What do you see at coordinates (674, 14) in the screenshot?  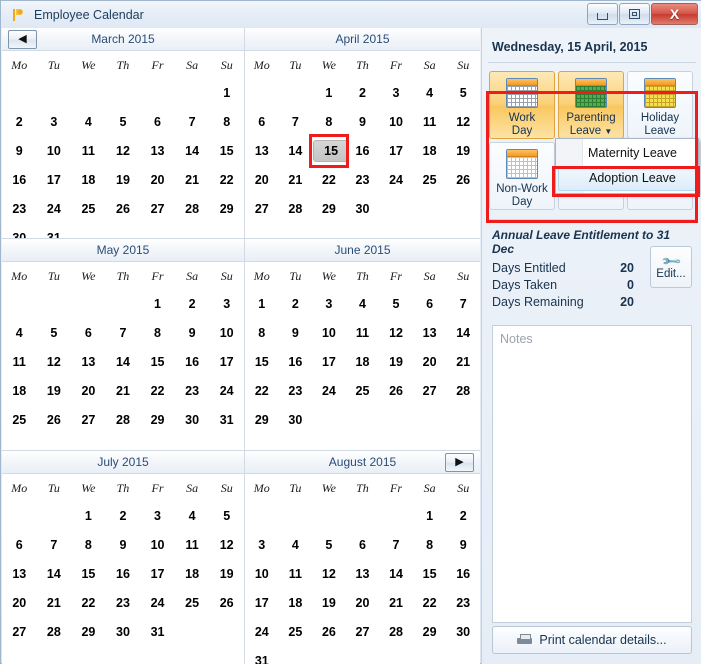 I see `close-button: X` at bounding box center [674, 14].